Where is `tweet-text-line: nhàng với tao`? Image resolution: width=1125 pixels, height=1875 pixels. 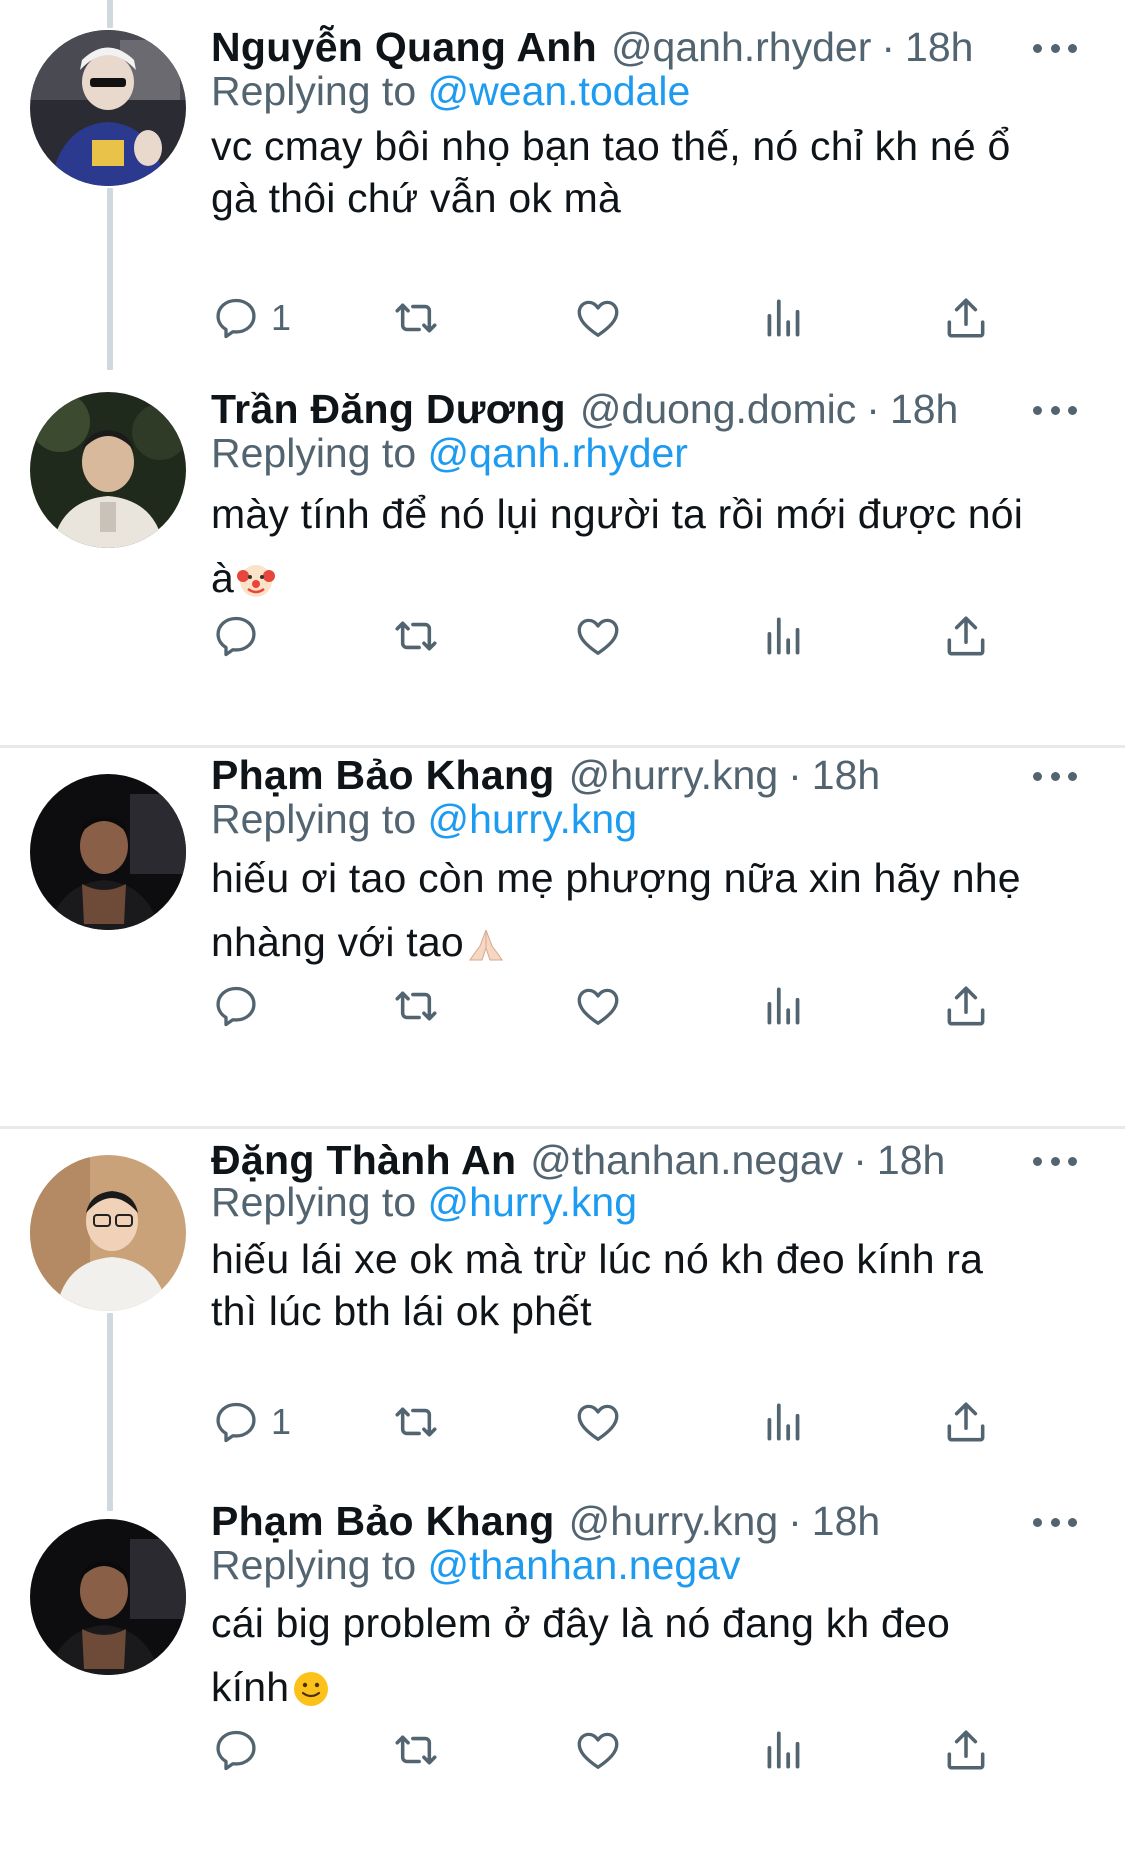
tweet-text-line: nhàng với tao is located at coordinates (337, 942).